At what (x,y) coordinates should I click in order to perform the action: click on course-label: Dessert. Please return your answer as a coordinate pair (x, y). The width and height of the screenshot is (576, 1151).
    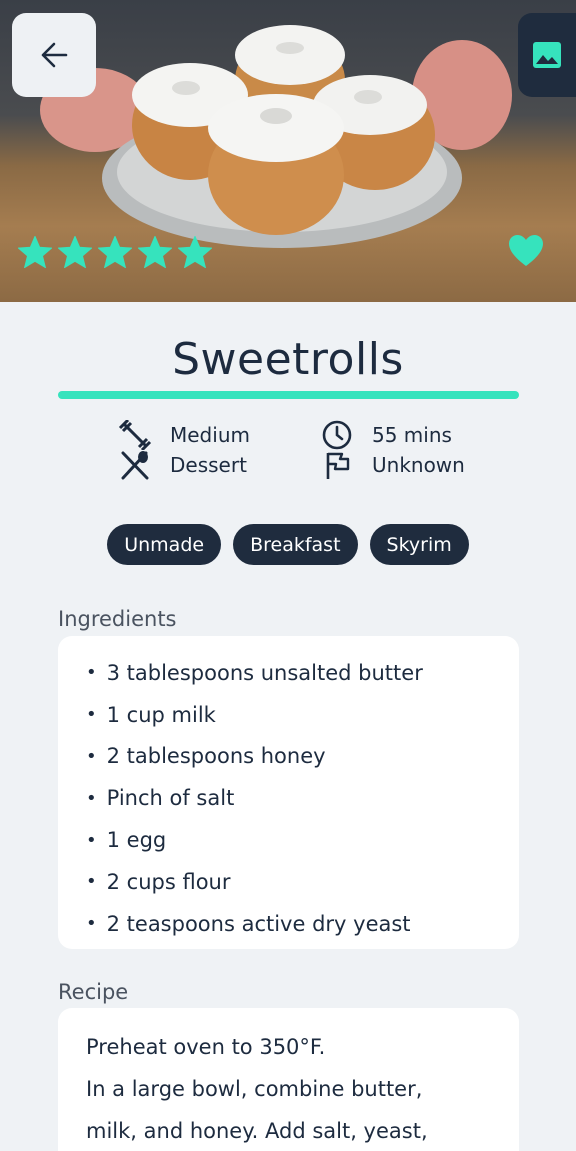
    Looking at the image, I should click on (208, 465).